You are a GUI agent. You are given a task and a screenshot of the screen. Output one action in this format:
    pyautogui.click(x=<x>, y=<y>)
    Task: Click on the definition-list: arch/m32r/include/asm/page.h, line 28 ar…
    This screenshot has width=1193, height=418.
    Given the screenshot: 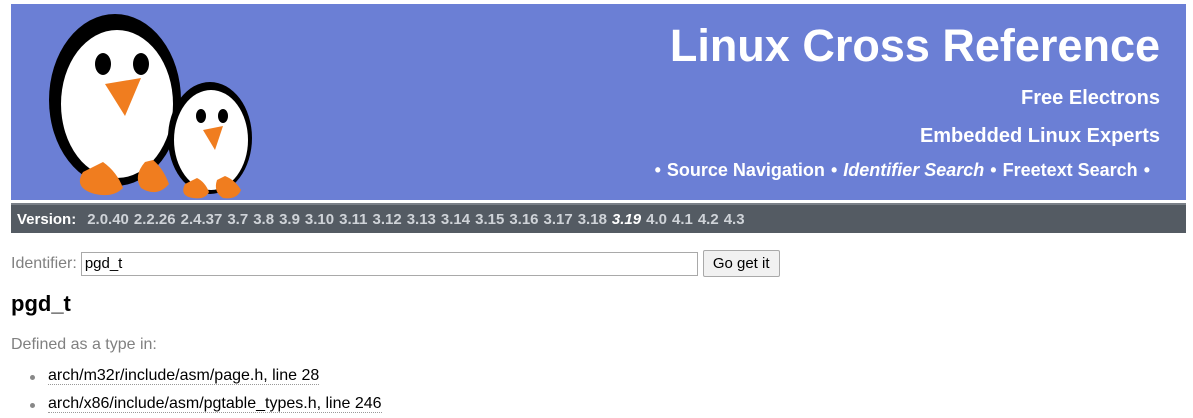 What is the action you would take?
    pyautogui.click(x=206, y=390)
    